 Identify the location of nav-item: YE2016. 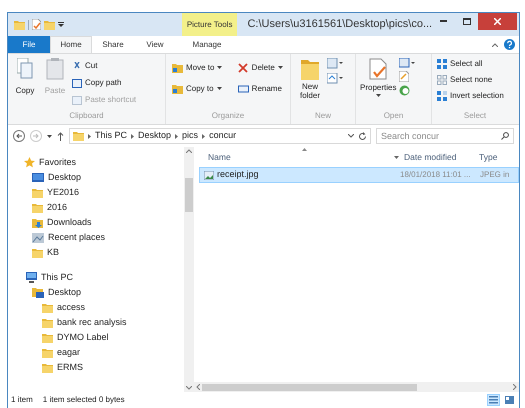
(96, 192).